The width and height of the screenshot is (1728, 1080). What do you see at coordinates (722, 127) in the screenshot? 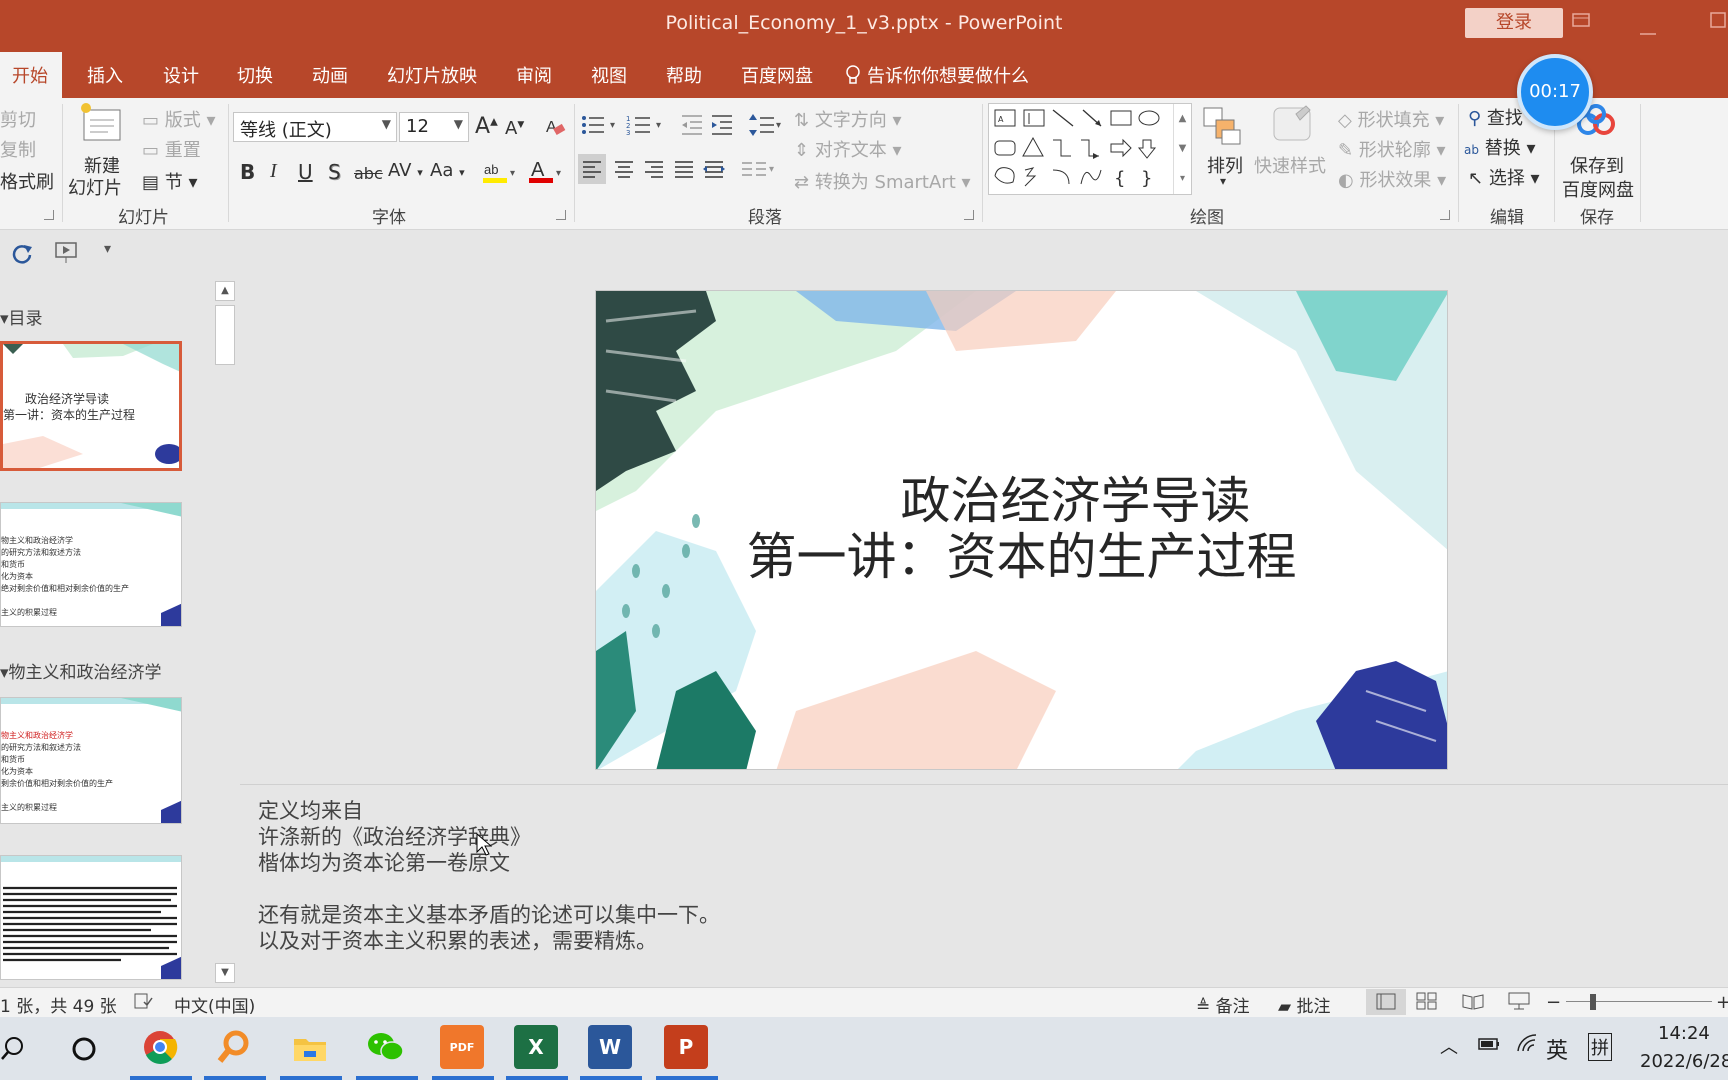
I see `increase-indent-icon` at bounding box center [722, 127].